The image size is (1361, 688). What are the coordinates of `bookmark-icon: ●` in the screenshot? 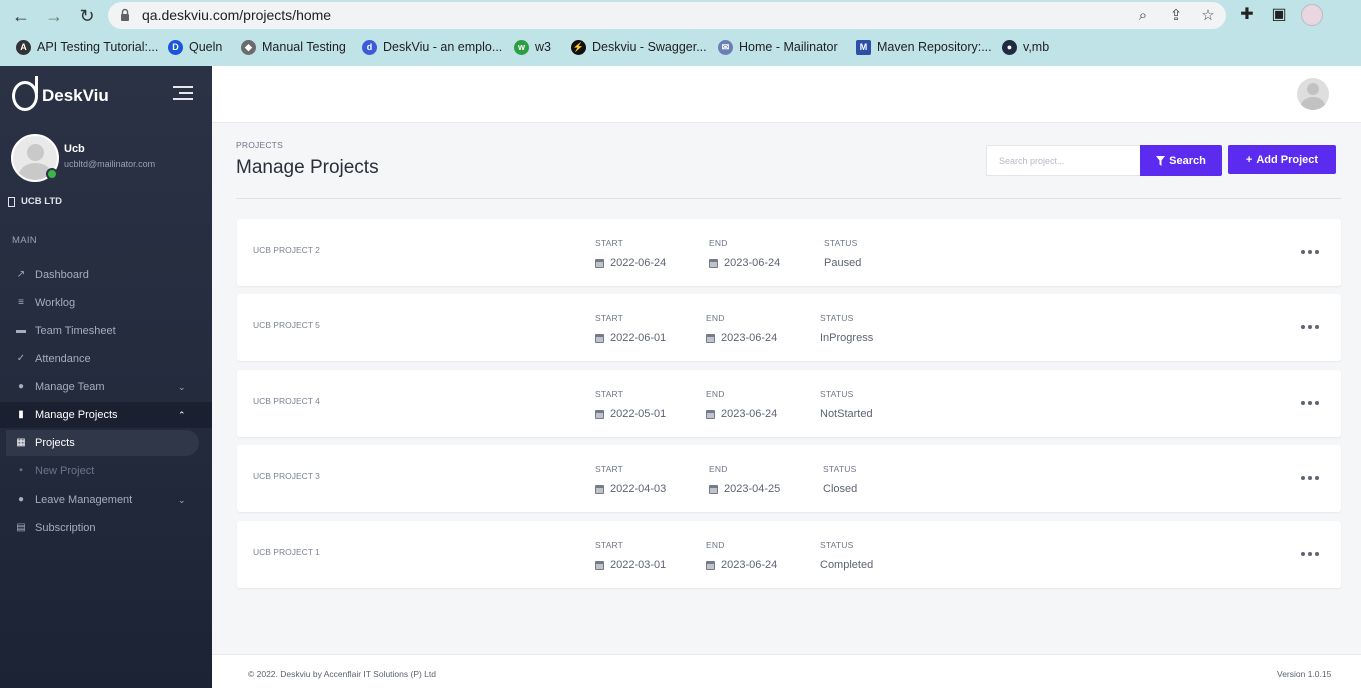 It's located at (1009, 47).